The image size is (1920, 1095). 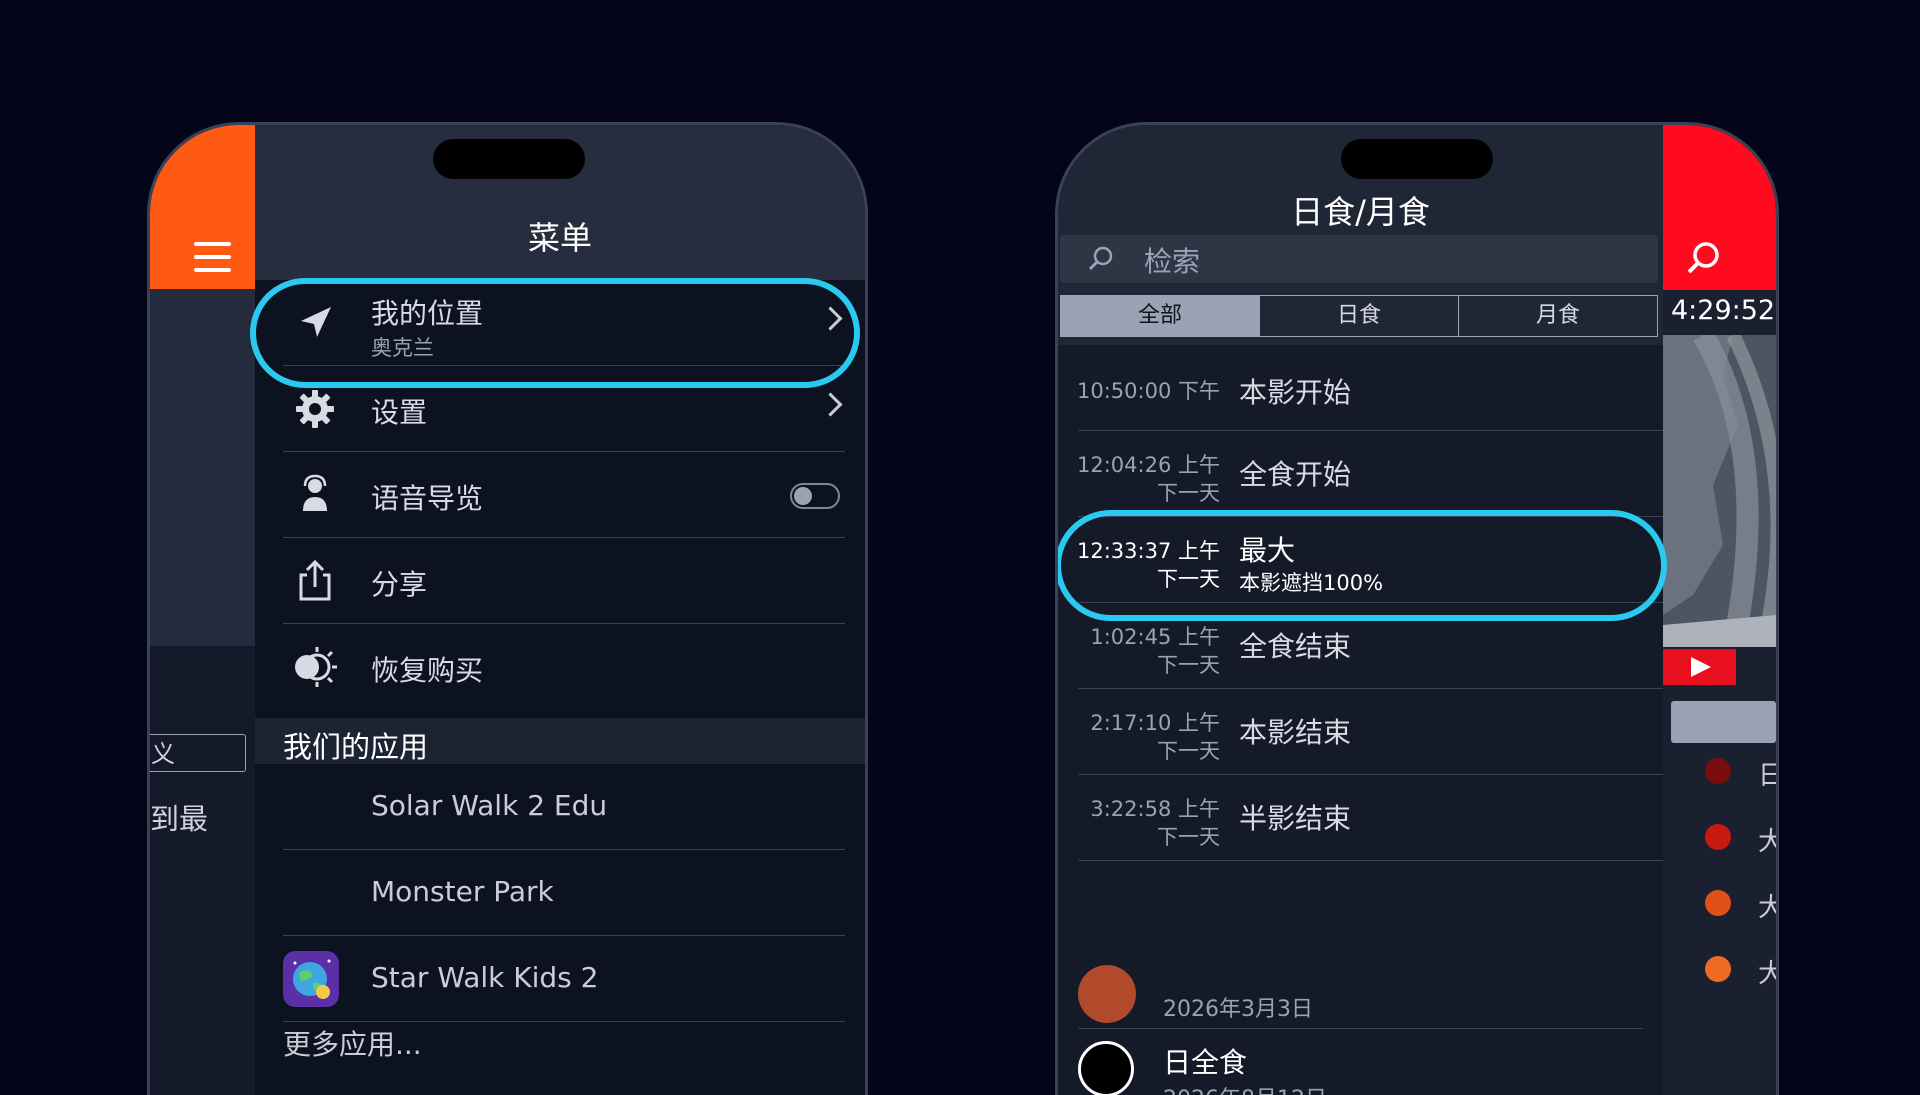 I want to click on event-name: 全食开始, so click(x=1295, y=474).